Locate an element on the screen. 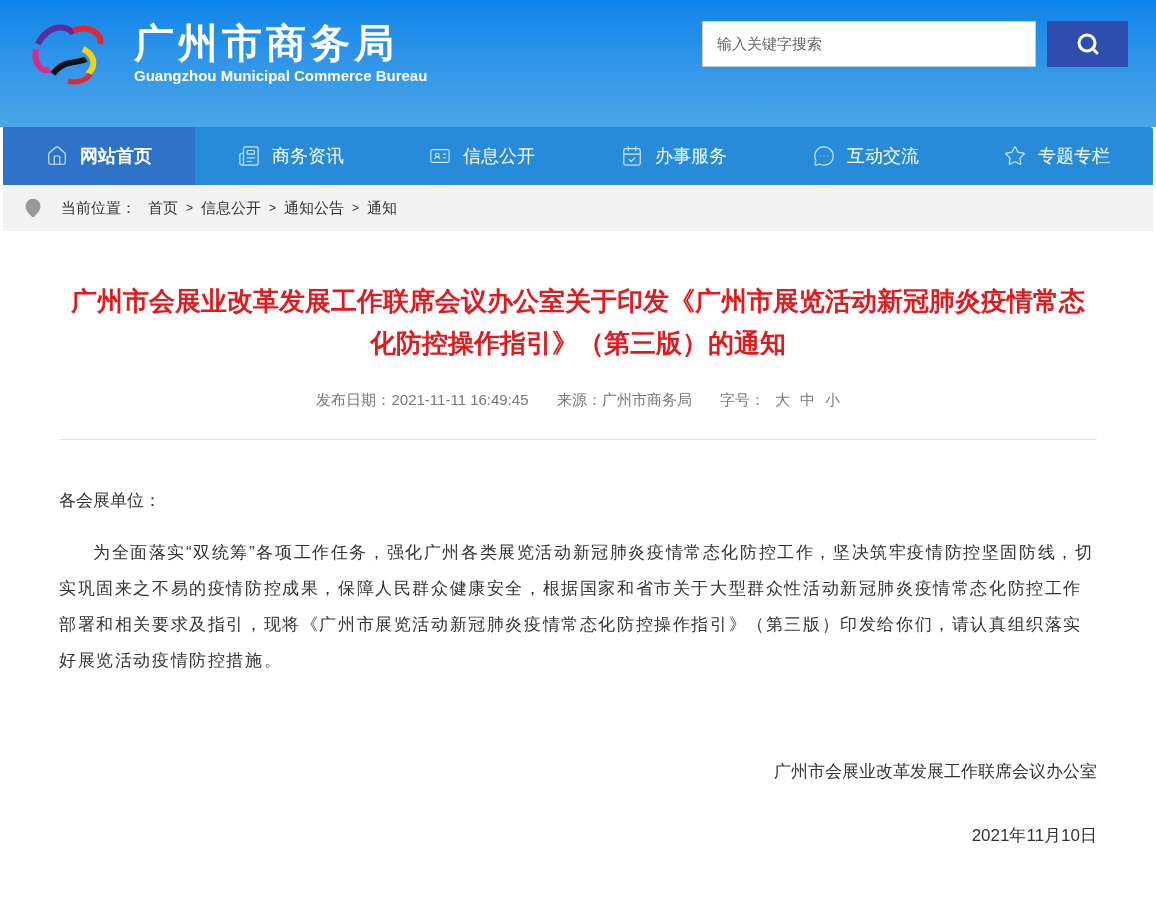 The height and width of the screenshot is (898, 1156). breadcrumb-link: 通知公告 is located at coordinates (314, 208).